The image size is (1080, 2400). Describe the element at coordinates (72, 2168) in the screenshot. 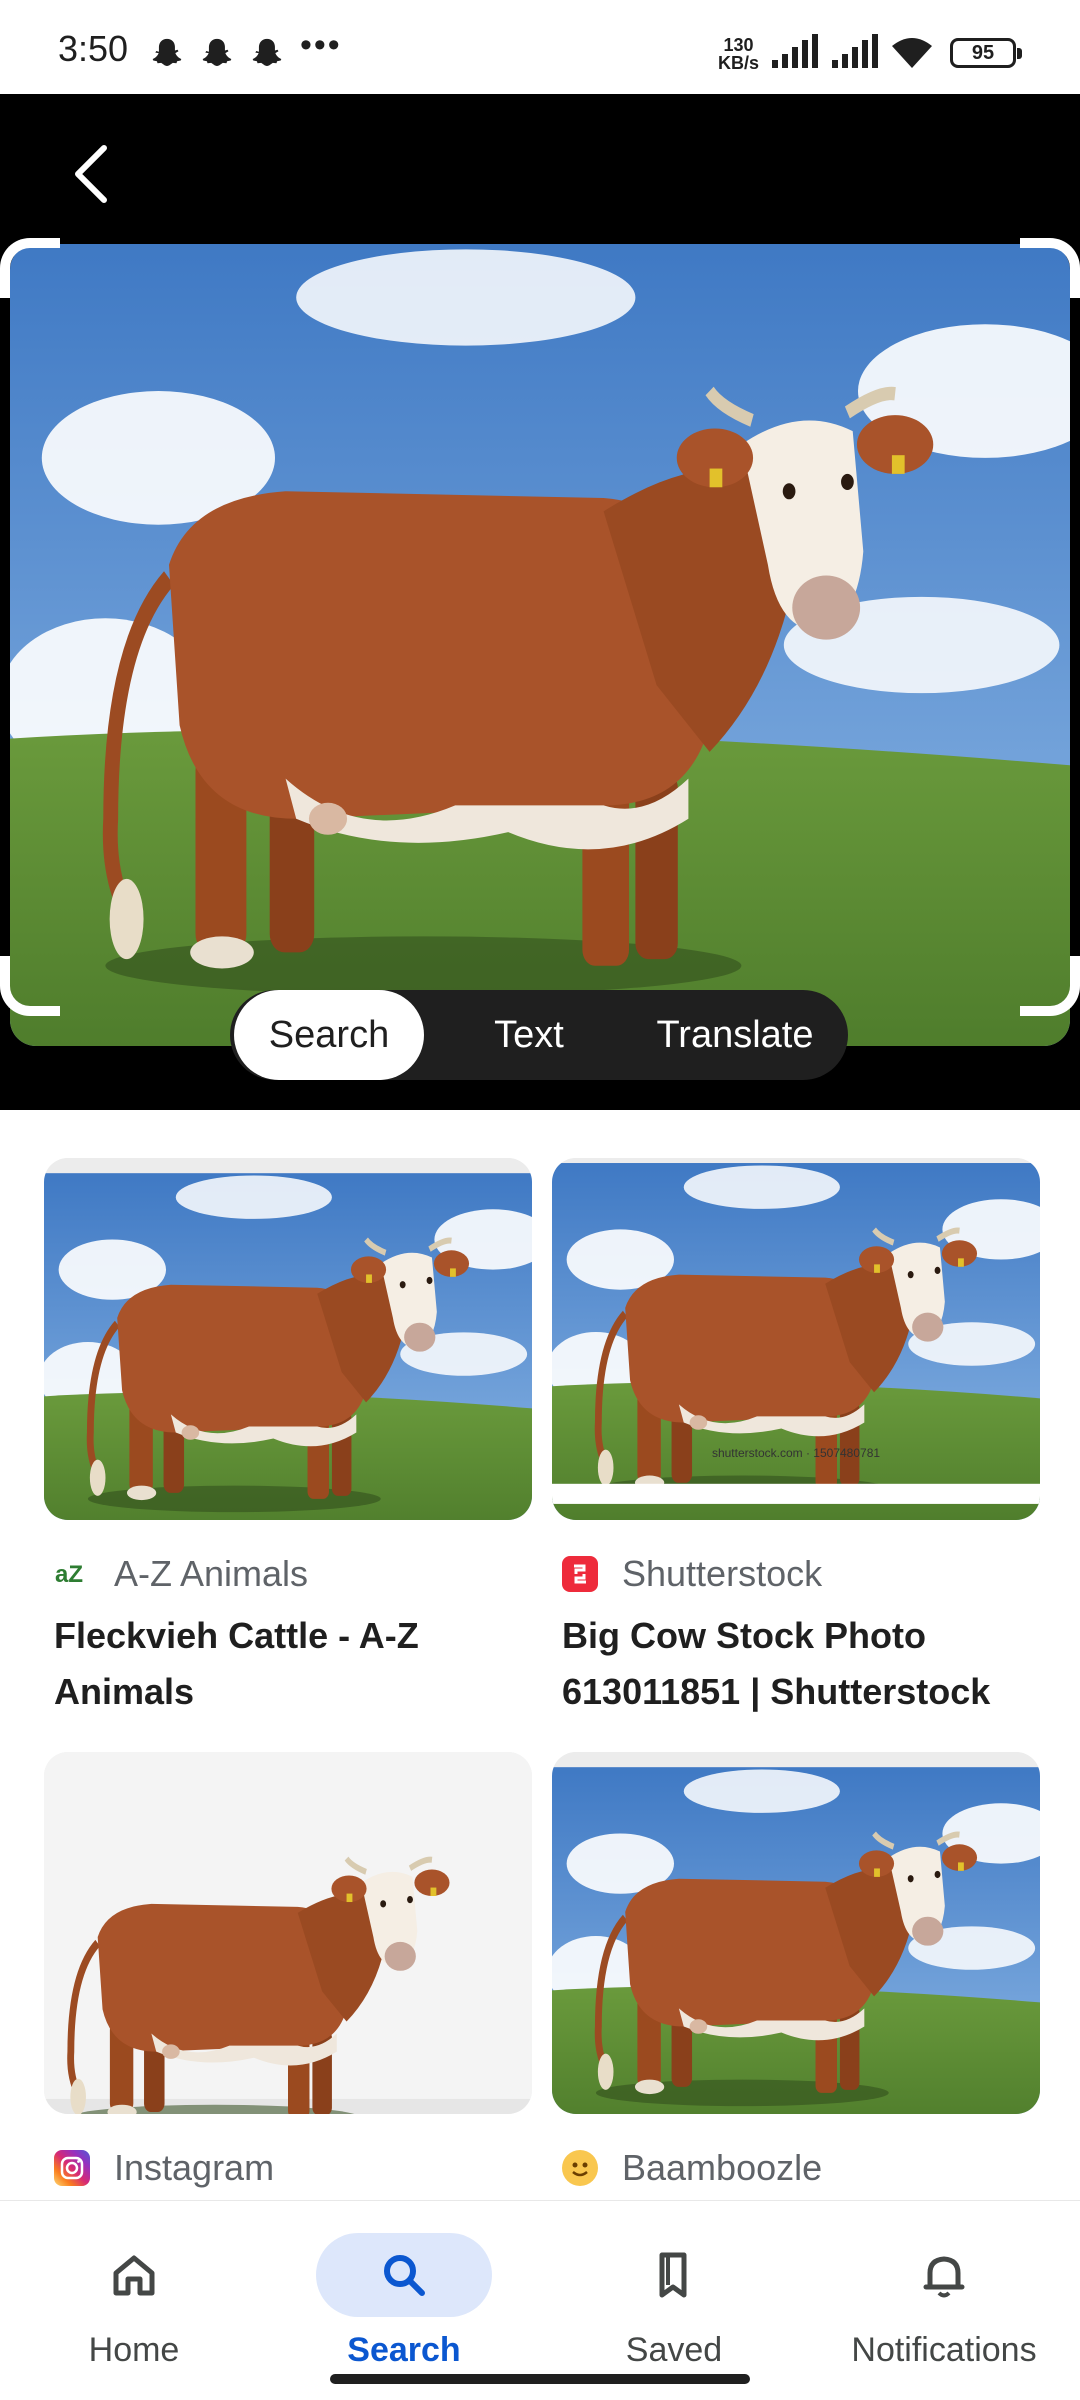

I see `instagram-icon` at that location.